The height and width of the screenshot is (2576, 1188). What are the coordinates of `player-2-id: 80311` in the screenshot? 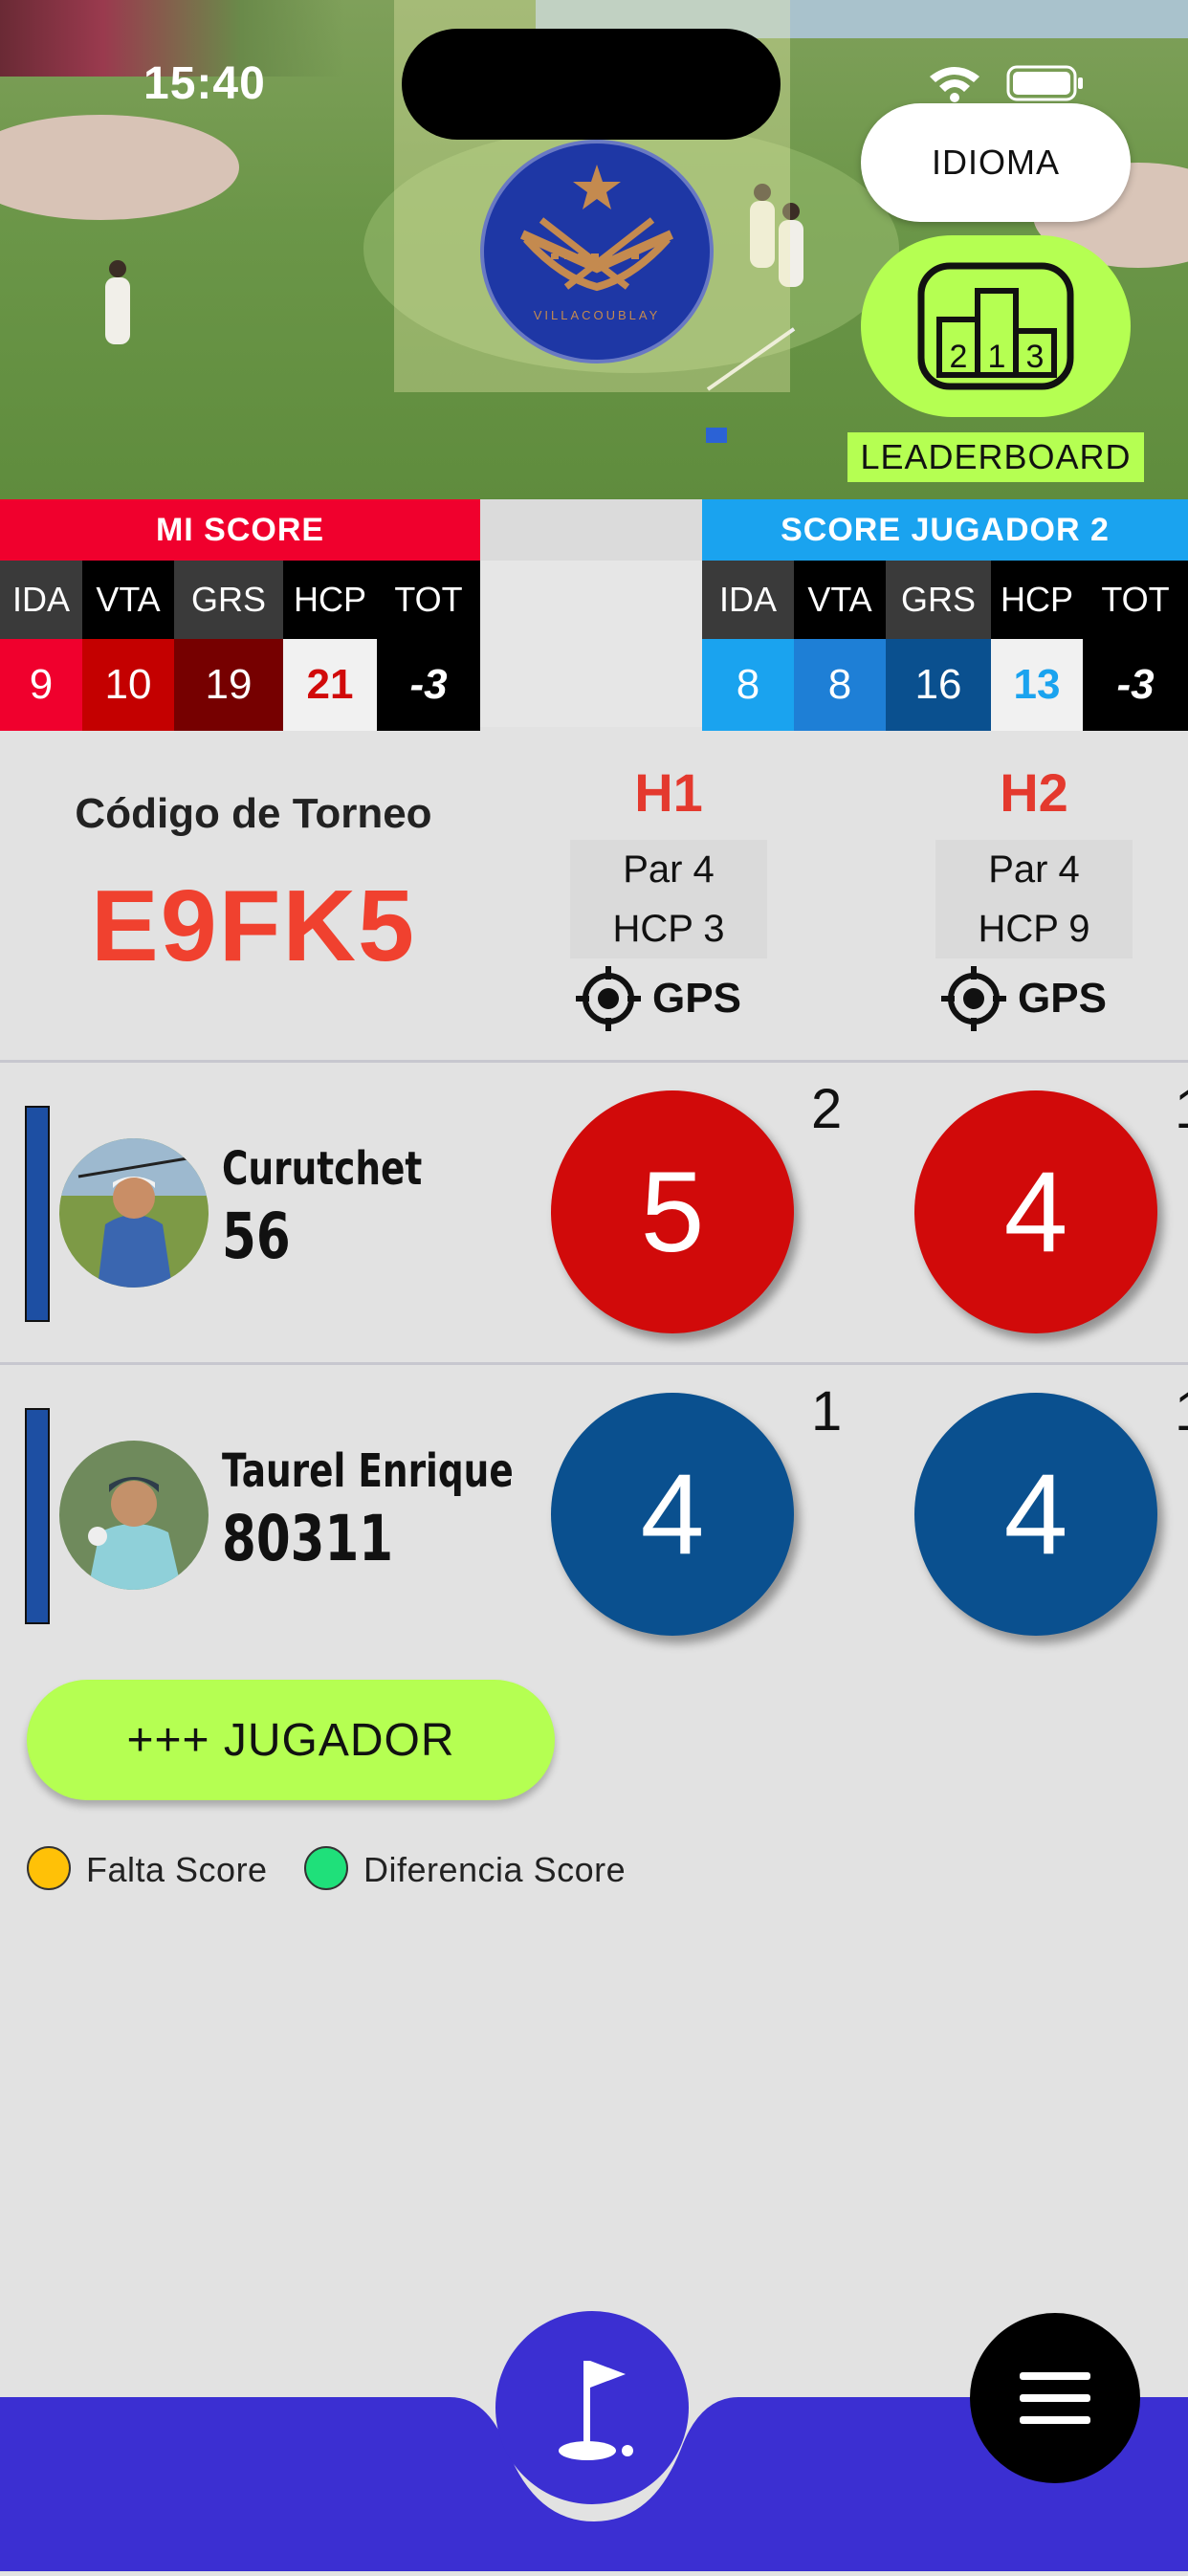 It's located at (308, 1539).